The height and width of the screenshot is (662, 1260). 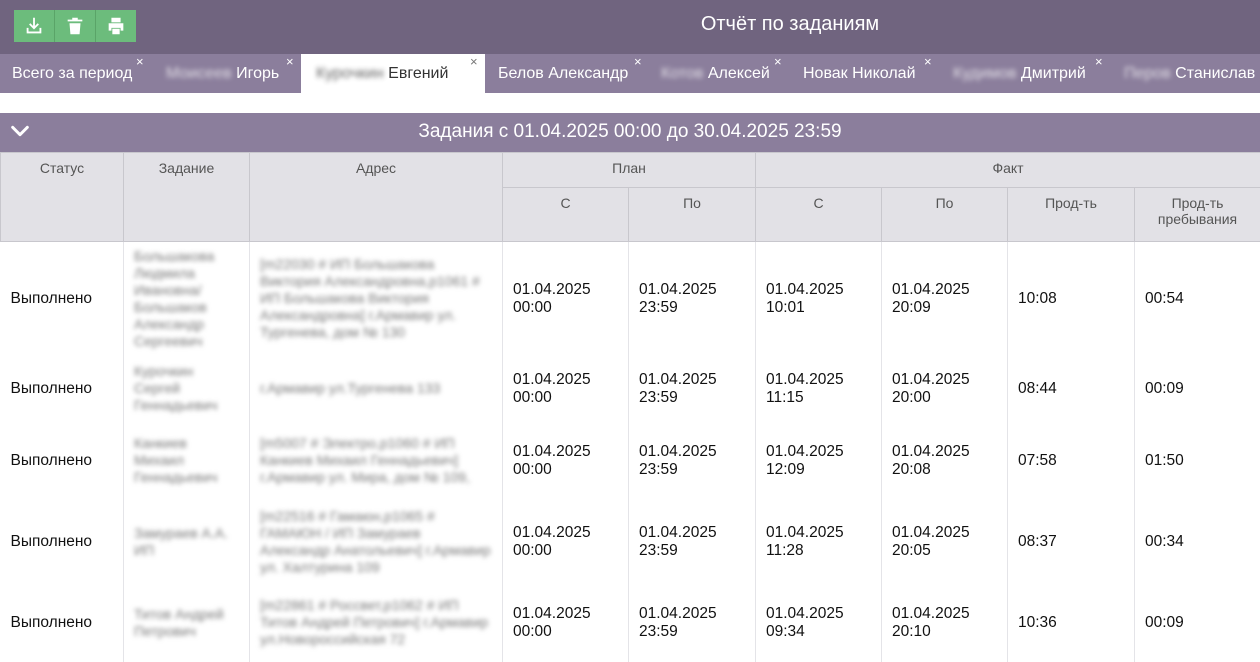 I want to click on cell-fact-from: 01.04.2025 10:01, so click(x=819, y=299).